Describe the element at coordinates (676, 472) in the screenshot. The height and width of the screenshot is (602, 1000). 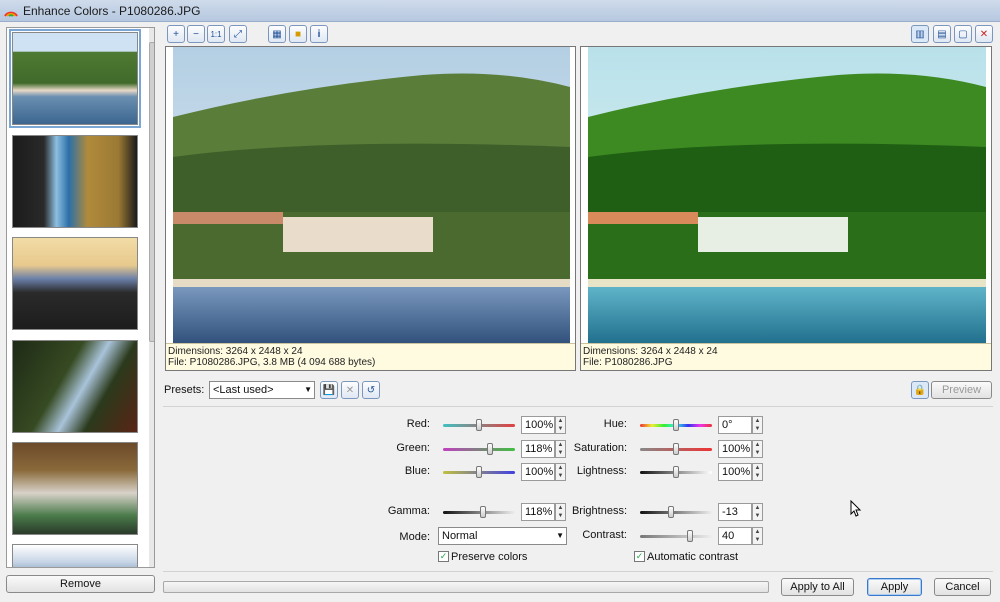
I see `lightness-slider-handle` at that location.